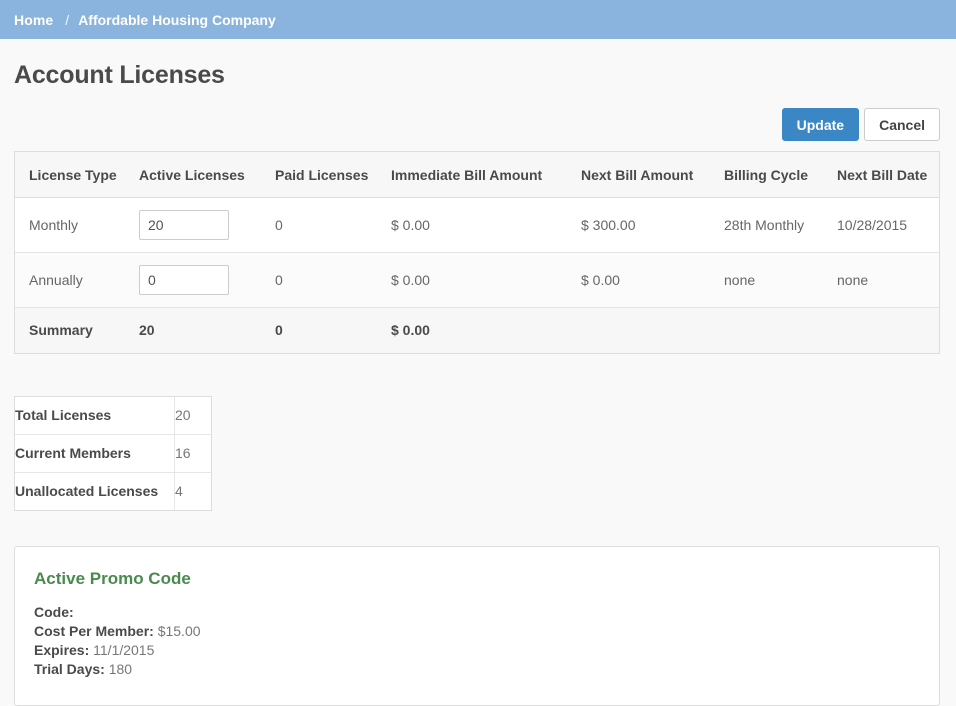  Describe the element at coordinates (77, 175) in the screenshot. I see `column-header-license-type: License Type` at that location.